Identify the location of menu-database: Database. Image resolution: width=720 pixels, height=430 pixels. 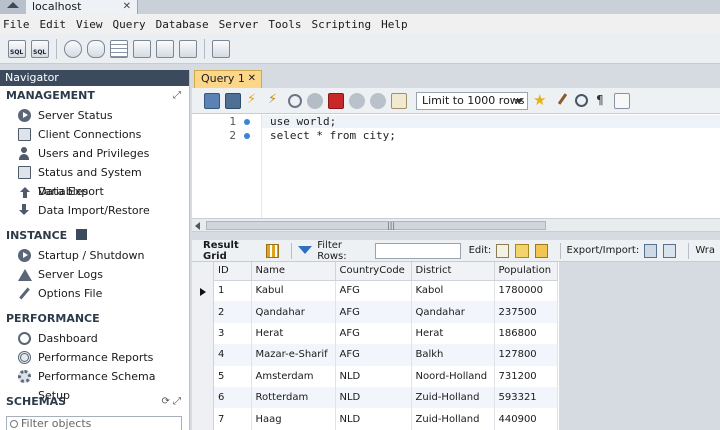
(184, 24).